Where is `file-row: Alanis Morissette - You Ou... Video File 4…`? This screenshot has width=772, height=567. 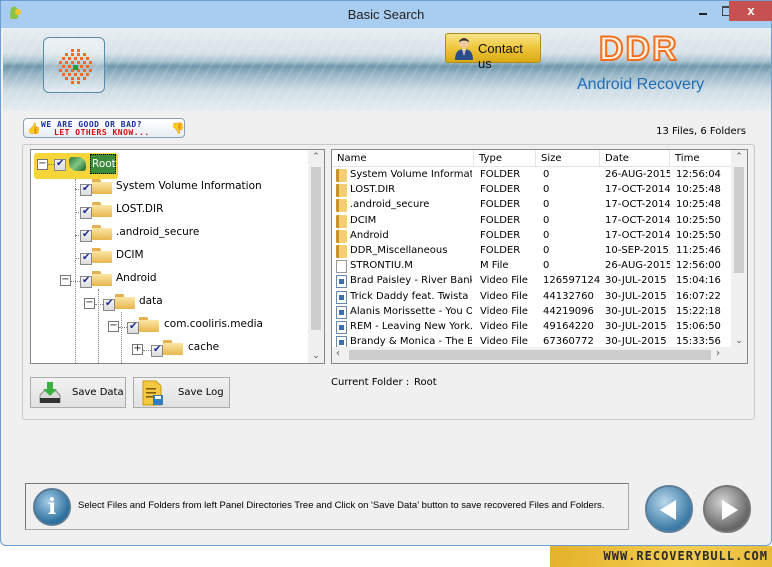 file-row: Alanis Morissette - You Ou... Video File 4… is located at coordinates (531, 312).